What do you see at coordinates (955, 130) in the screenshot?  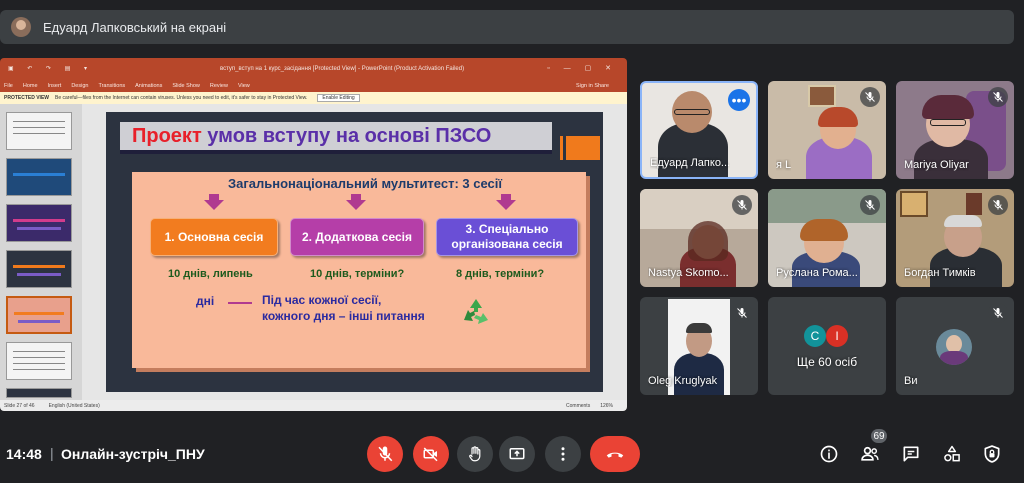 I see `participant-tile-mariya: Mariya Oliyar` at bounding box center [955, 130].